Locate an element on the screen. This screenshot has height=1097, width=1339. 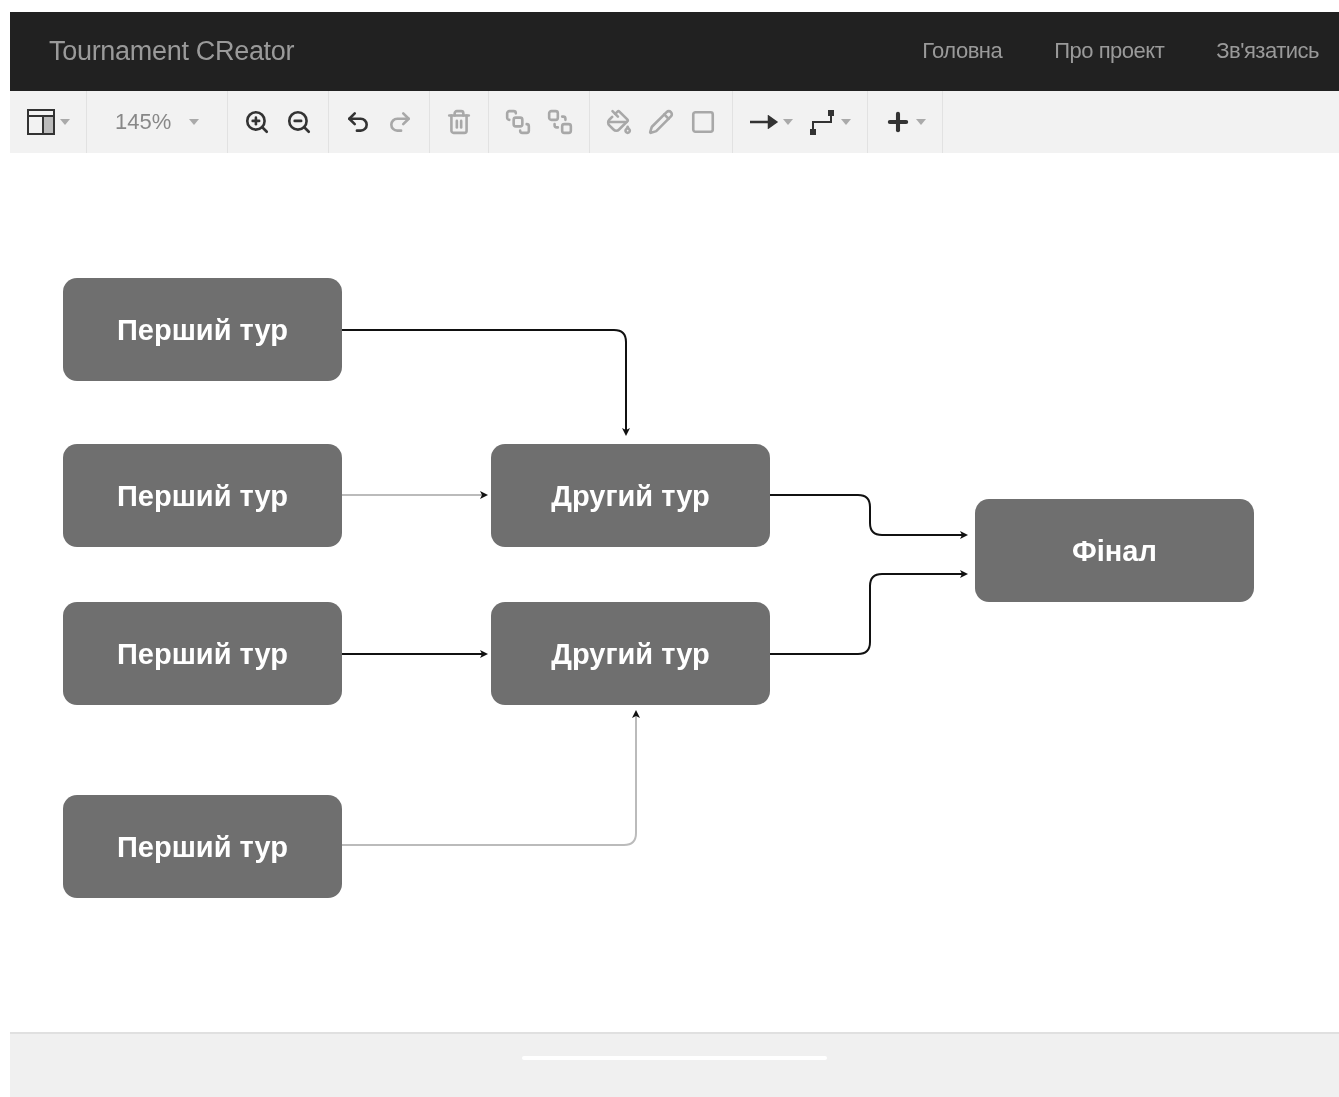
nav-link: Зв'язатись is located at coordinates (1267, 51).